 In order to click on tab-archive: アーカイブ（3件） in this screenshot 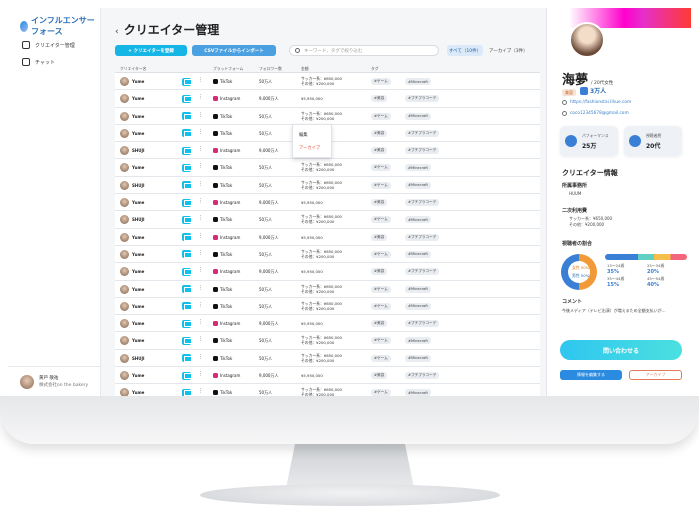, I will do `click(514, 50)`.